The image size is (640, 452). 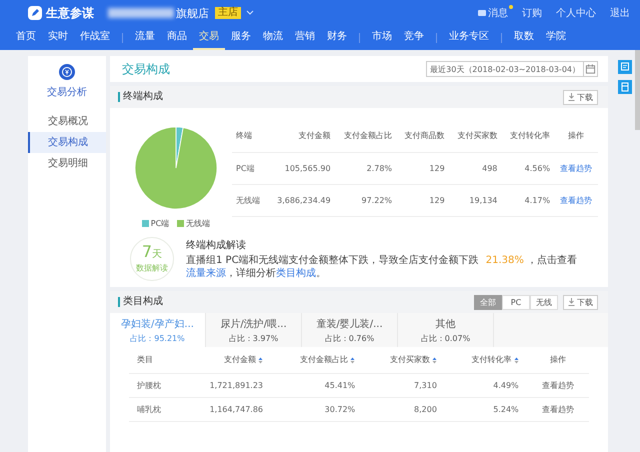 I want to click on header-link: 个人中心, so click(x=576, y=13).